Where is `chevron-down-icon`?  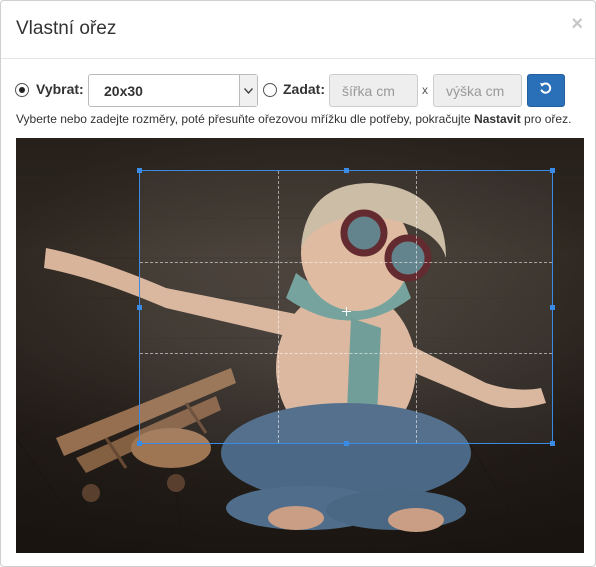
chevron-down-icon is located at coordinates (248, 90).